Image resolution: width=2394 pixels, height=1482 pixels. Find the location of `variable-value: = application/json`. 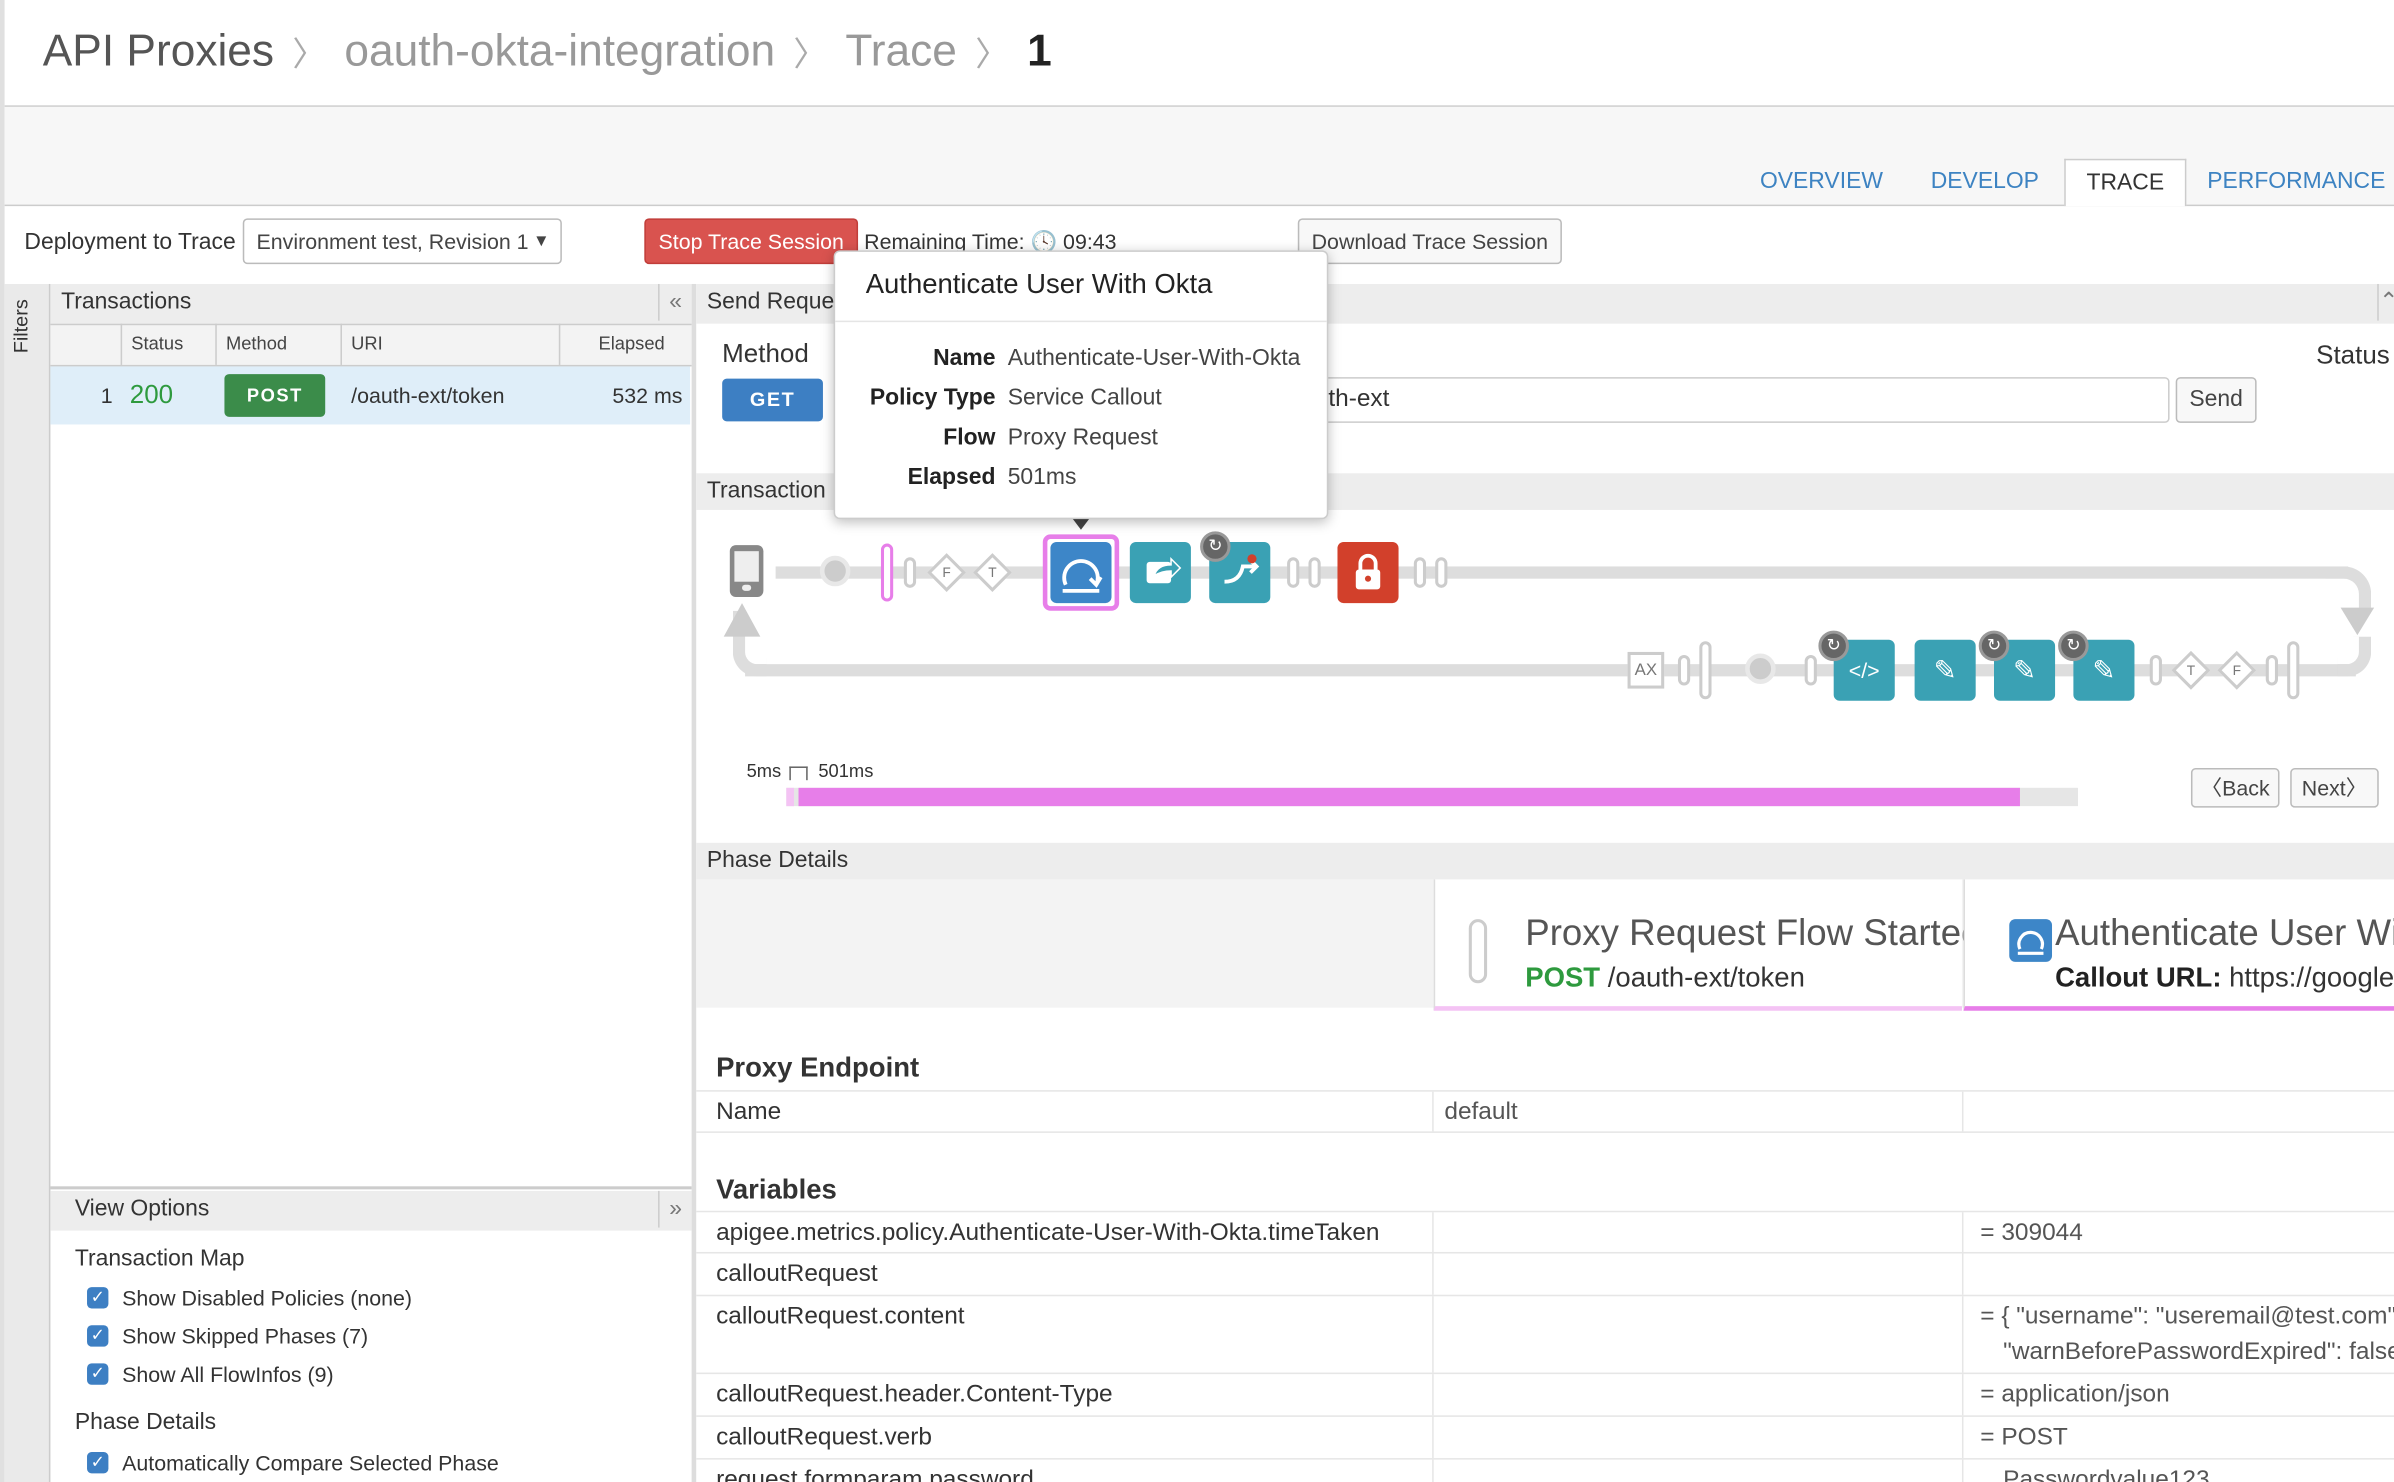

variable-value: = application/json is located at coordinates (2075, 1394).